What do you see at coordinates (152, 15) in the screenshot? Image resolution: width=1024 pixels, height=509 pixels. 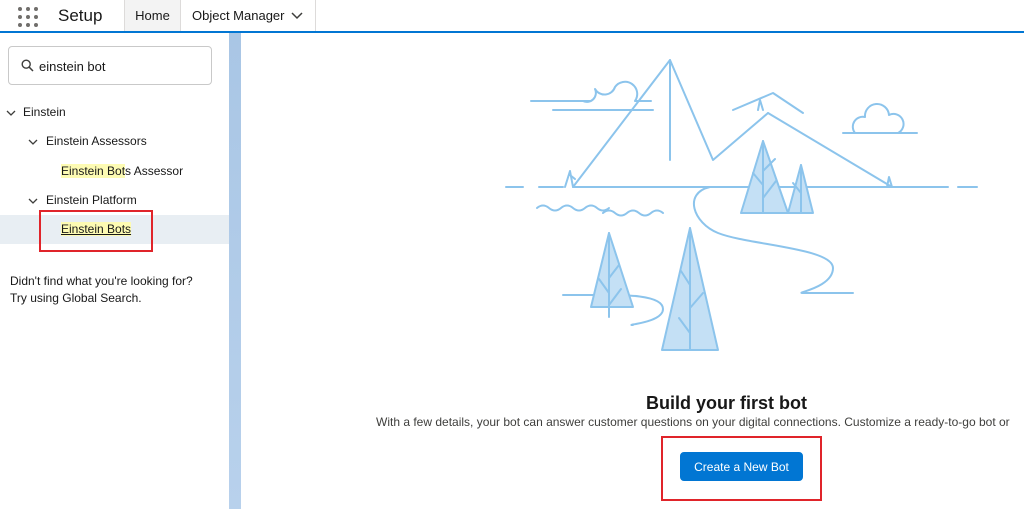 I see `tab-home: Home` at bounding box center [152, 15].